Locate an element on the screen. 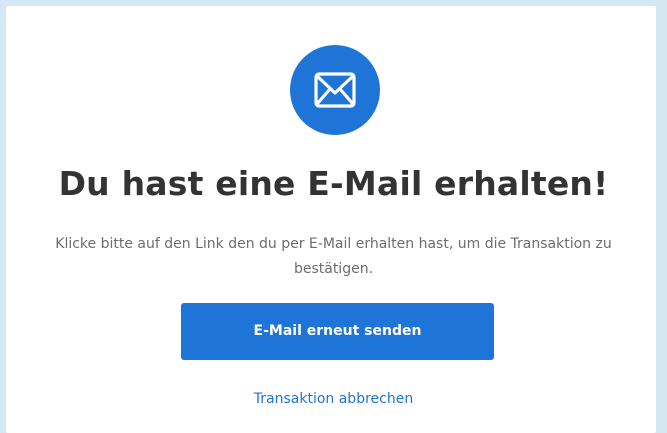 This screenshot has height=433, width=667. resend-email-button: E-Mail erneut senden is located at coordinates (337, 331).